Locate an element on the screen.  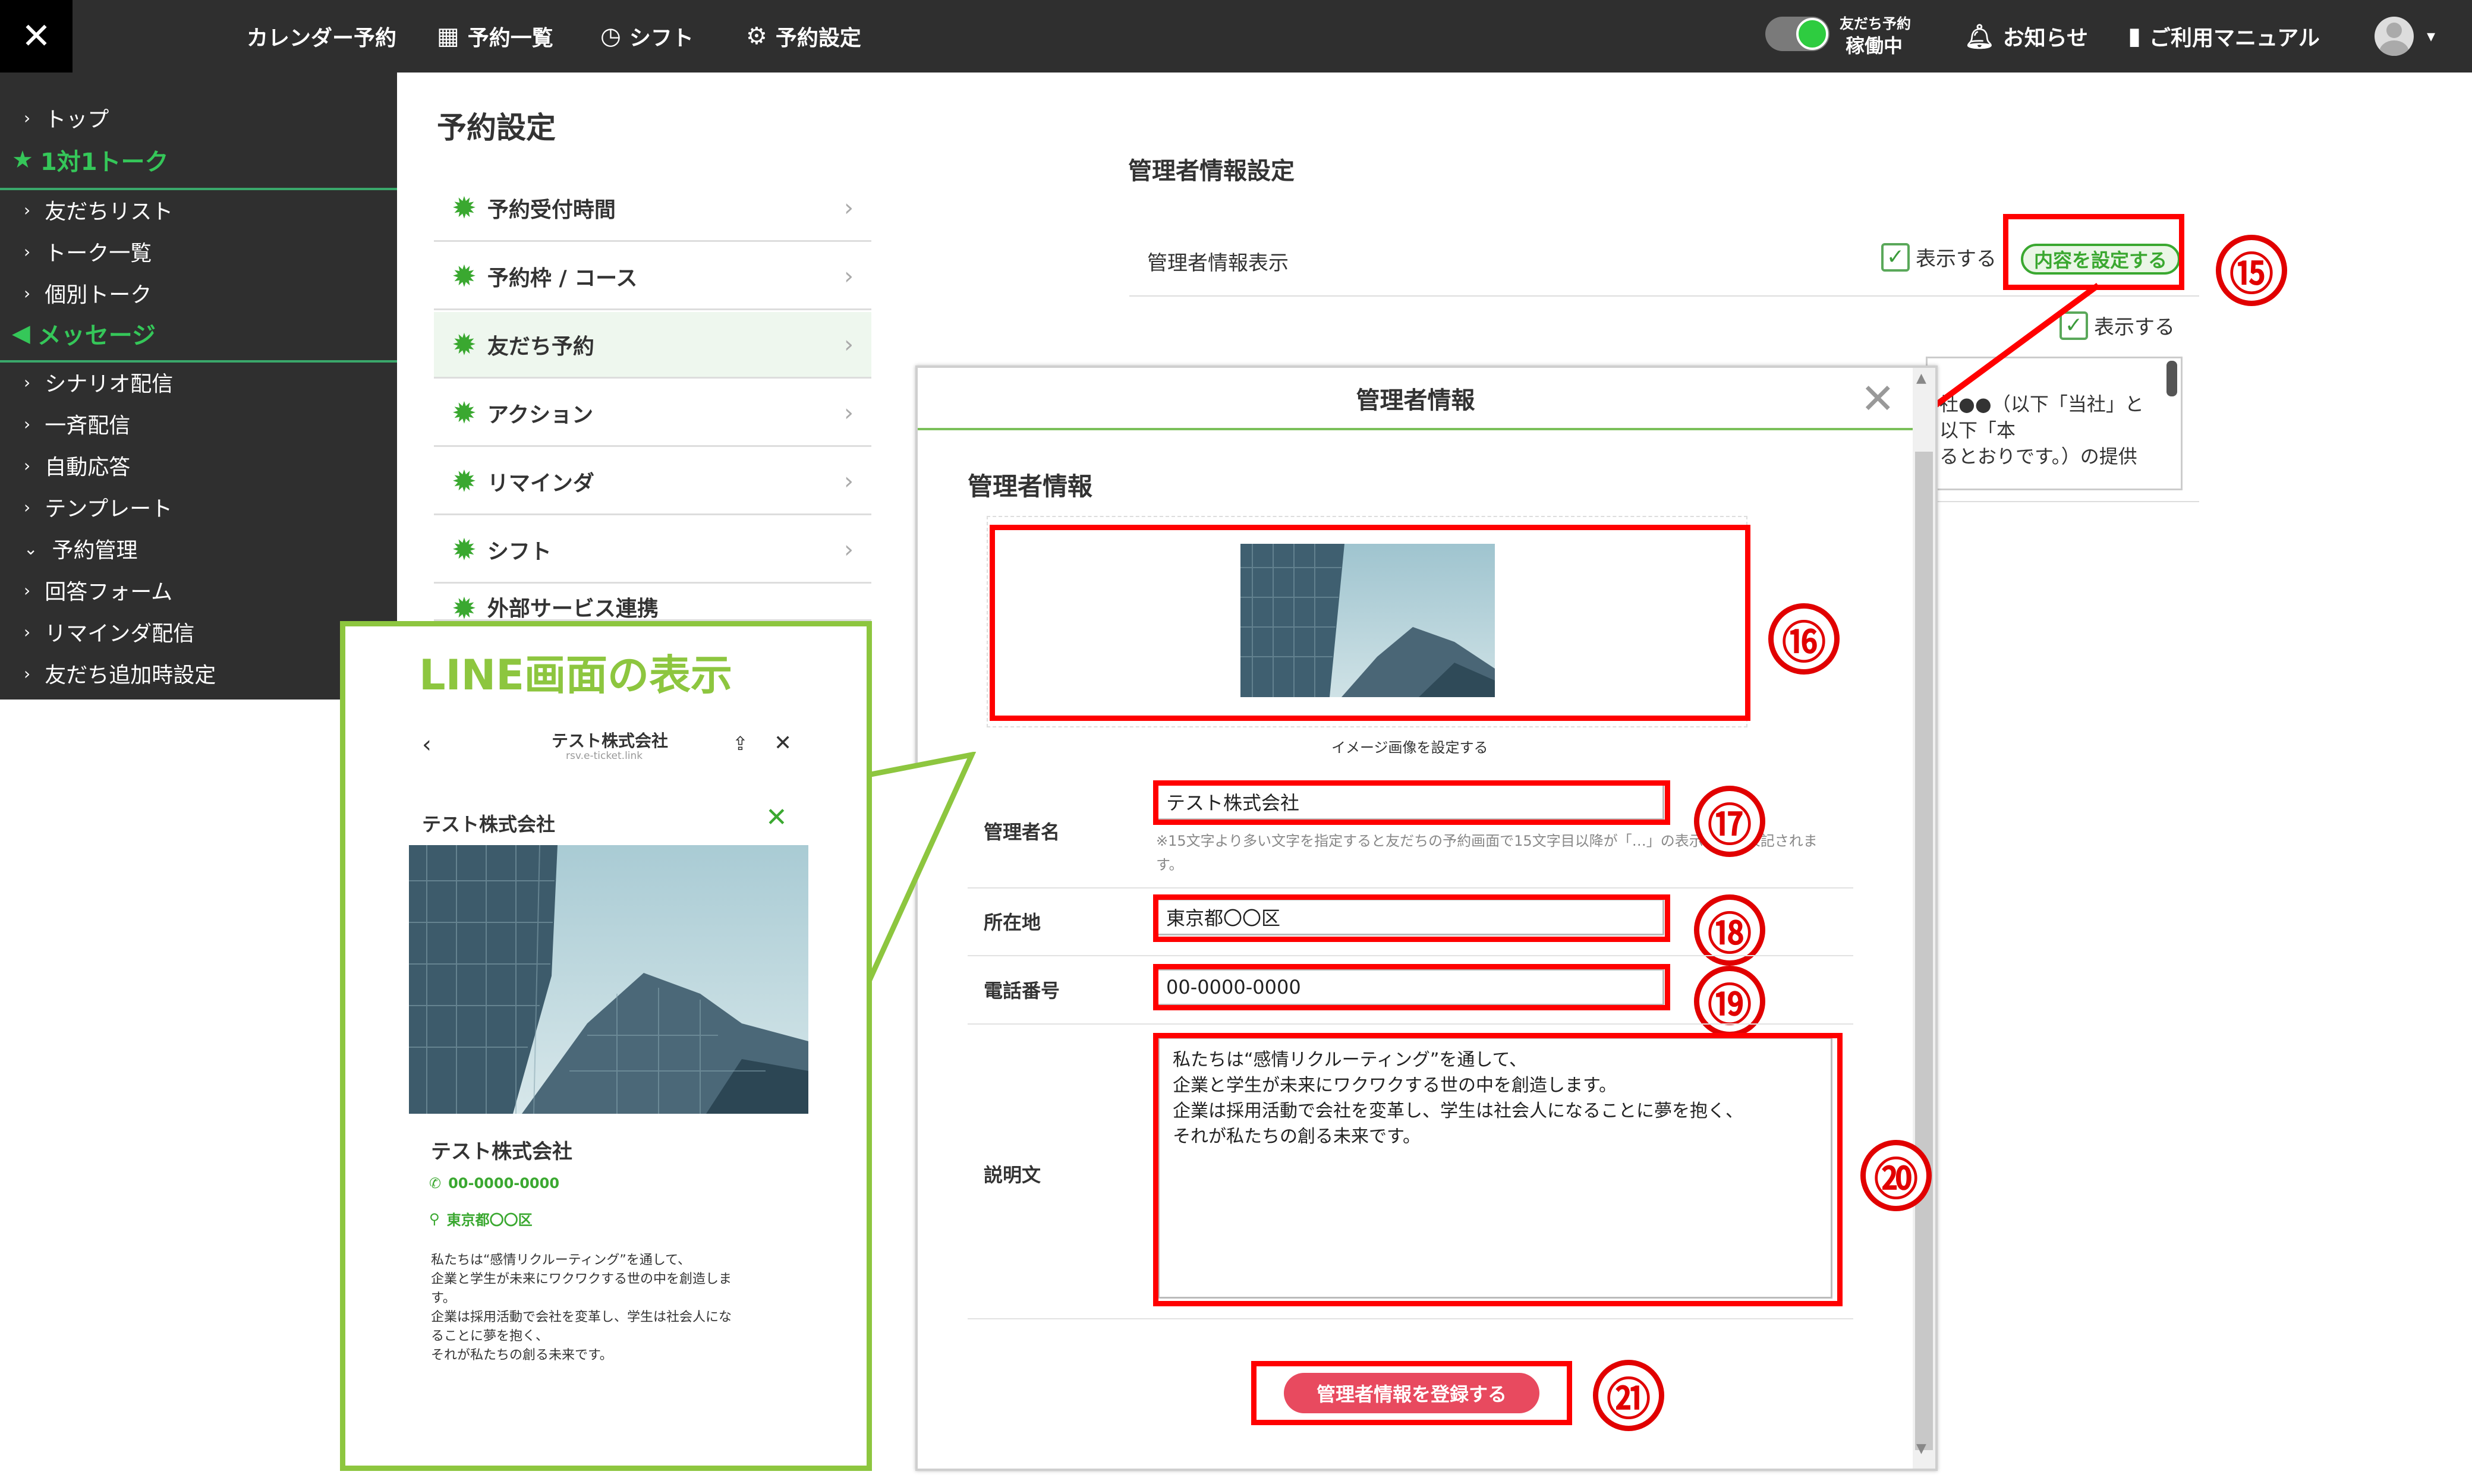
sidebar-item-individual-talk: › 個別トーク is located at coordinates (88, 293).